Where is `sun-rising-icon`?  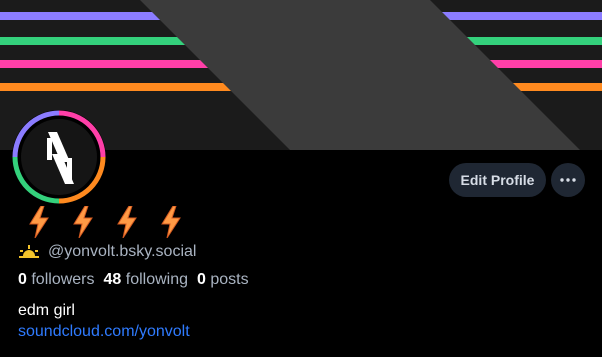
sun-rising-icon is located at coordinates (29, 251).